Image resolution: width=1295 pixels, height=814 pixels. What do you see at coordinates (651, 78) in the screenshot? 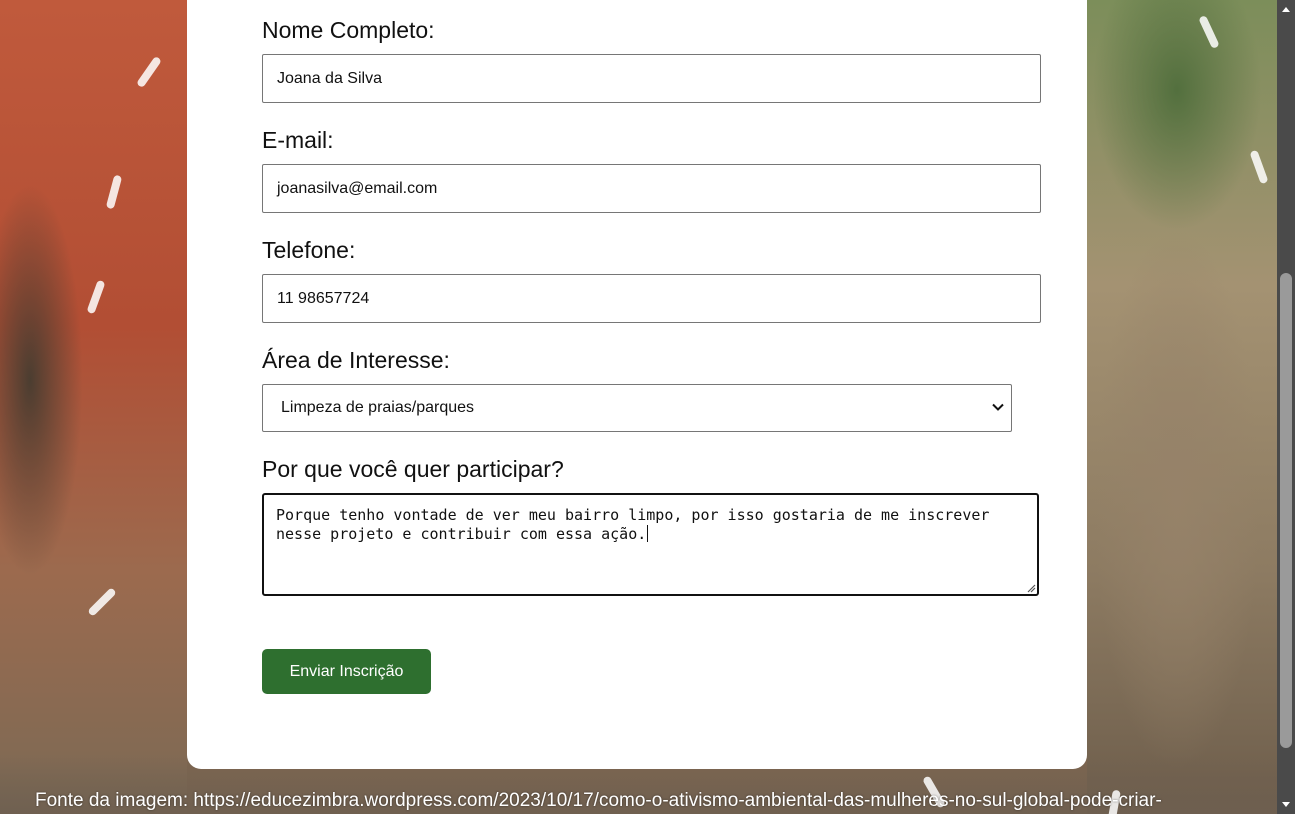
I see `name-input: Joana da Silva` at bounding box center [651, 78].